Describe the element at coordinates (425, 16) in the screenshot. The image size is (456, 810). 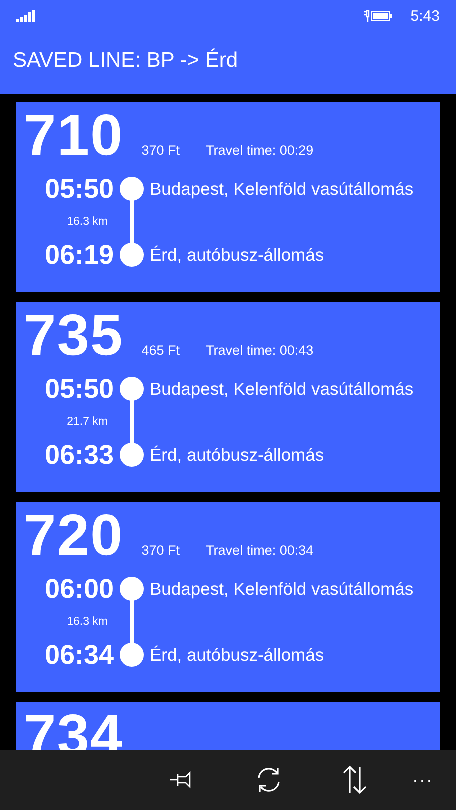
I see `clock-time: 5:43` at that location.